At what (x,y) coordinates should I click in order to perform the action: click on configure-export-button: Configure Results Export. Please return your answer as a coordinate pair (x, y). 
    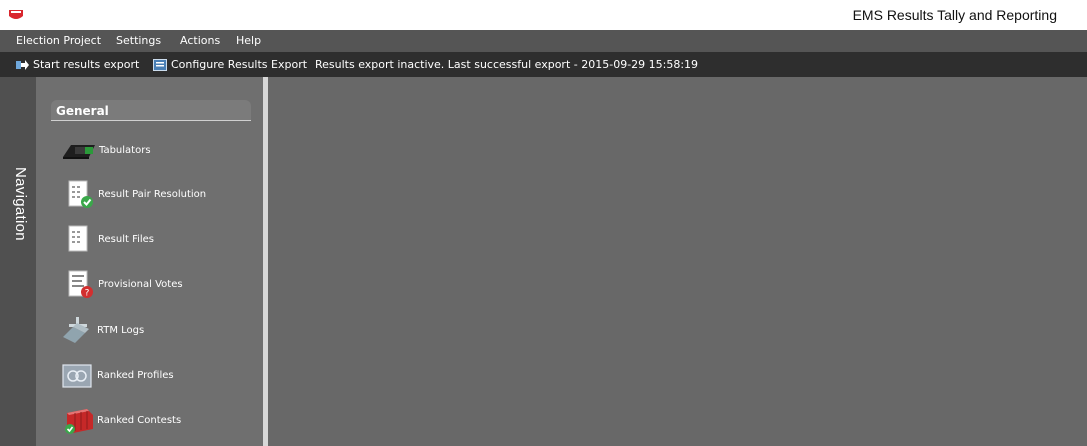
    Looking at the image, I should click on (230, 64).